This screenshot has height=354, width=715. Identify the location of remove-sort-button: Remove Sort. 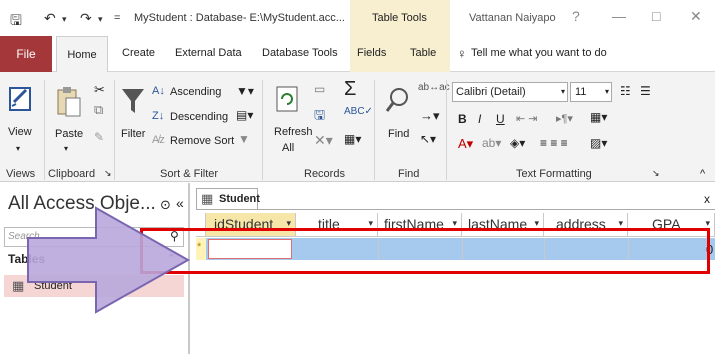
(202, 141).